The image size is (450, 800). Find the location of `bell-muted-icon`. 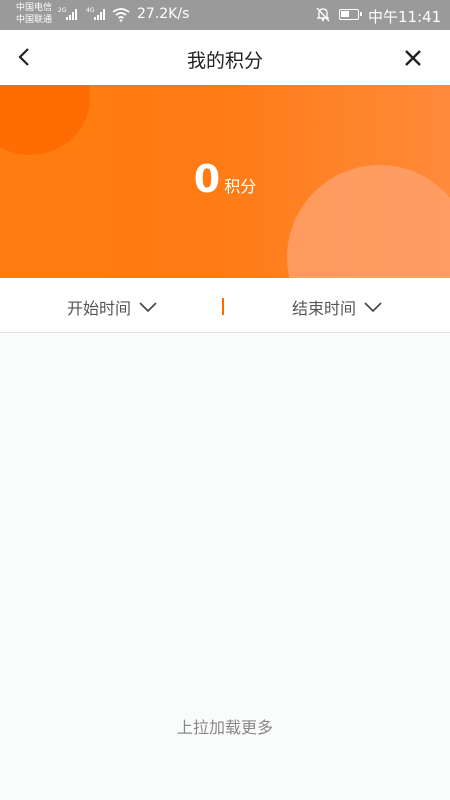

bell-muted-icon is located at coordinates (323, 14).